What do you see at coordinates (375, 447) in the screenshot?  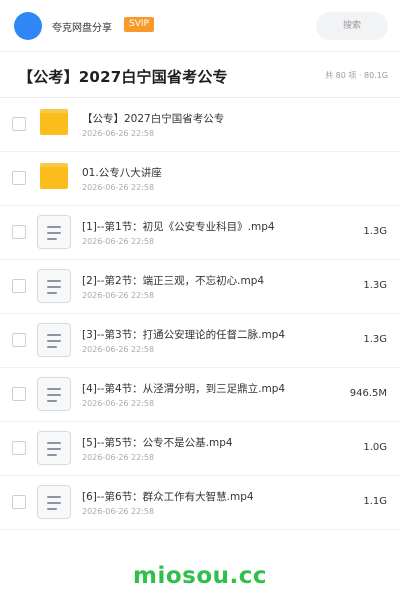 I see `file-size: 1.0G` at bounding box center [375, 447].